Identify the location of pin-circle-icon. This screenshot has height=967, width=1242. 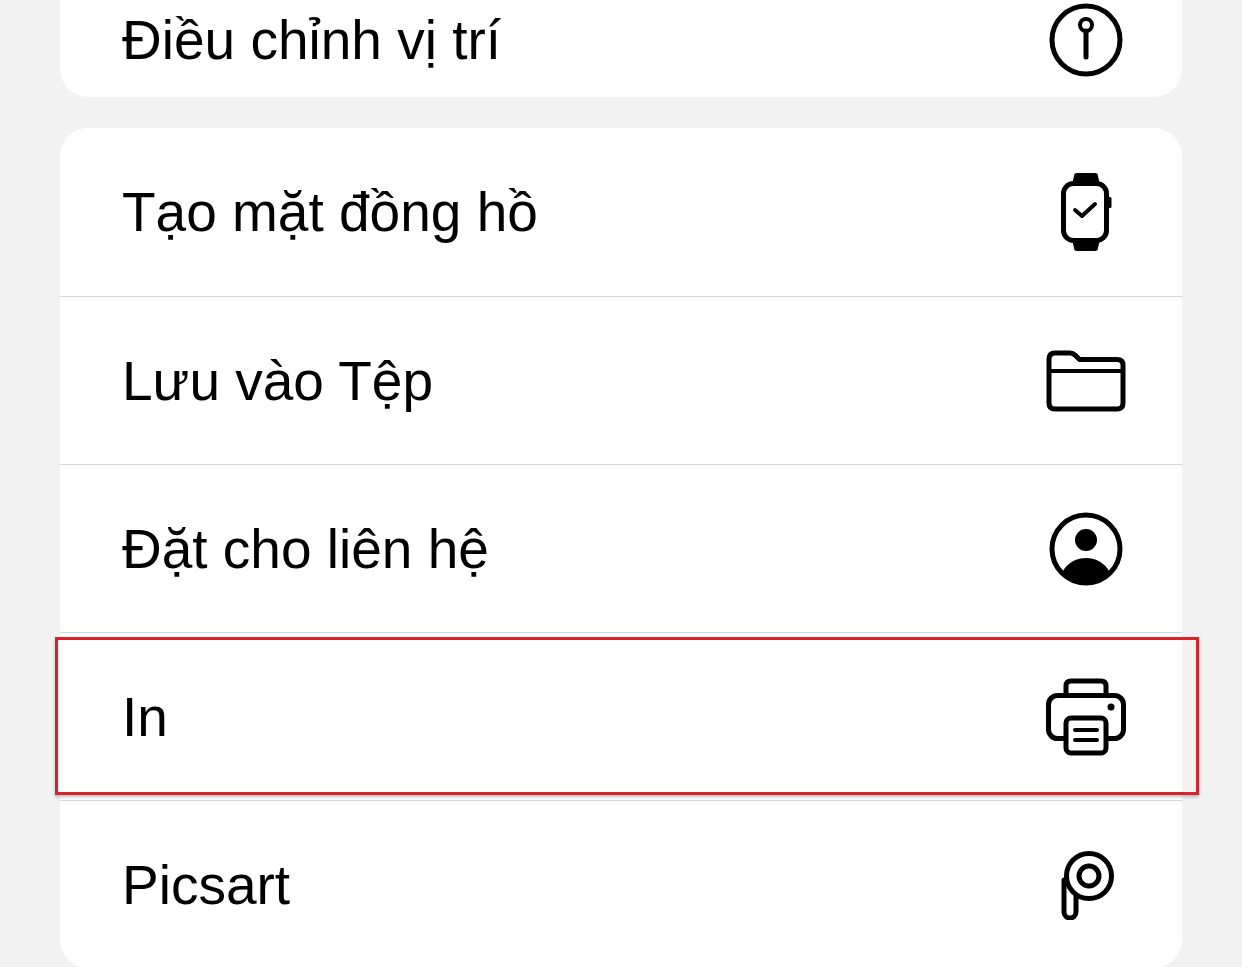
(1086, 40).